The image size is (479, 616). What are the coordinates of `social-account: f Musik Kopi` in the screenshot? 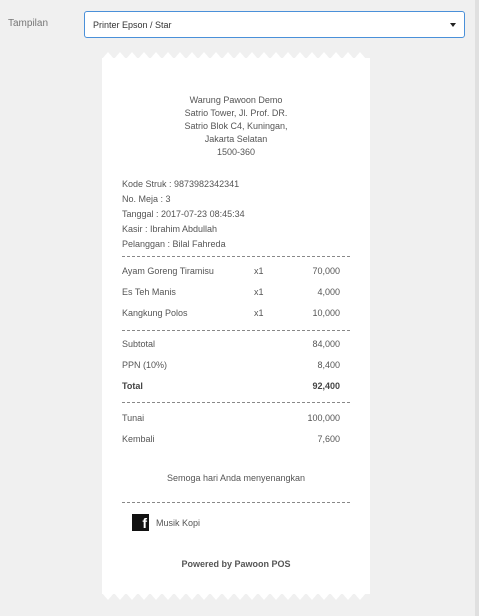 It's located at (166, 522).